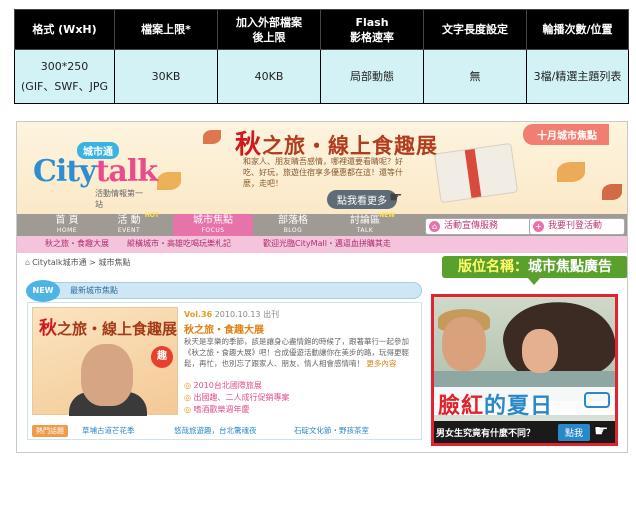  I want to click on header-external-limit: 加入外部檔案 後上限, so click(269, 29).